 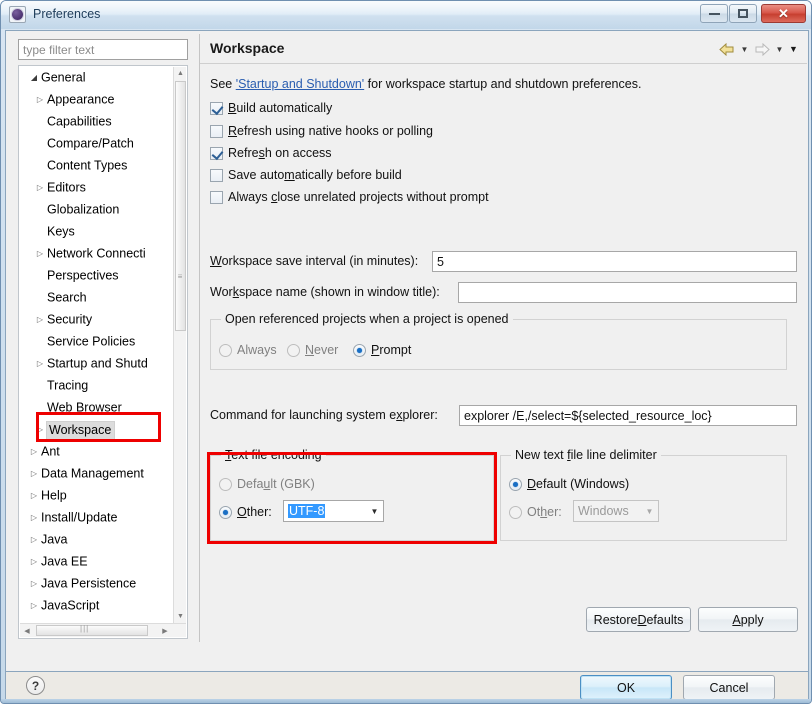 I want to click on sidebar-item-compare-patch: Compare/Patch, so click(x=97, y=143).